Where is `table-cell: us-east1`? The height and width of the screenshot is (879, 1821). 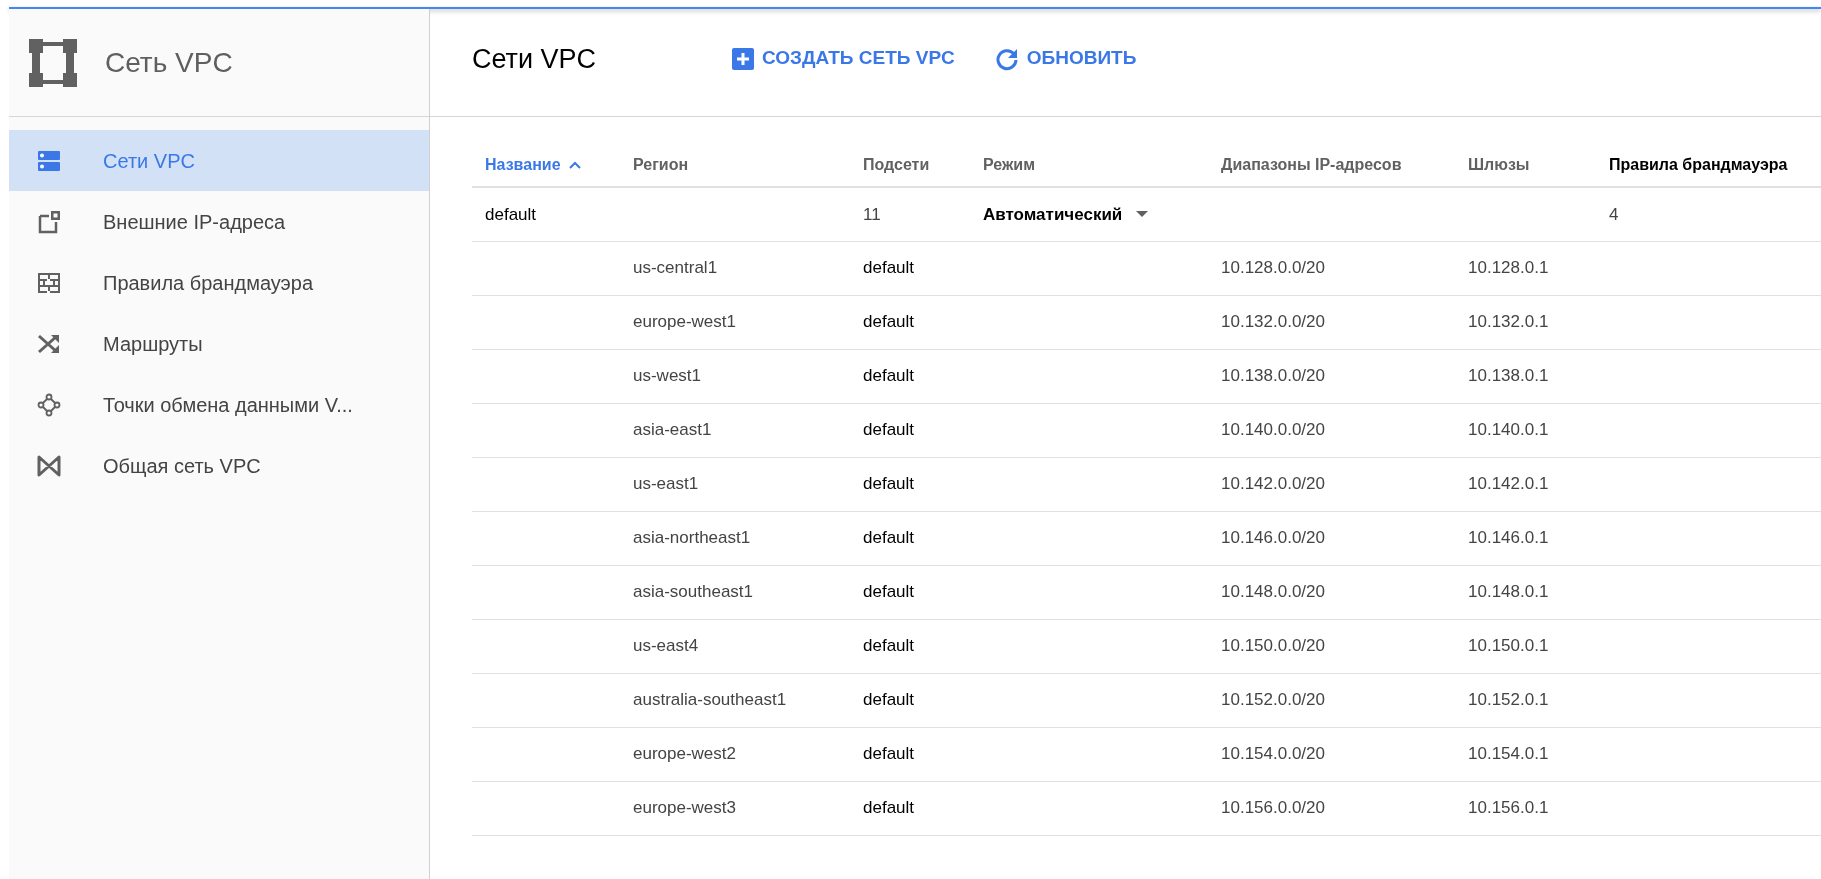 table-cell: us-east1 is located at coordinates (666, 484).